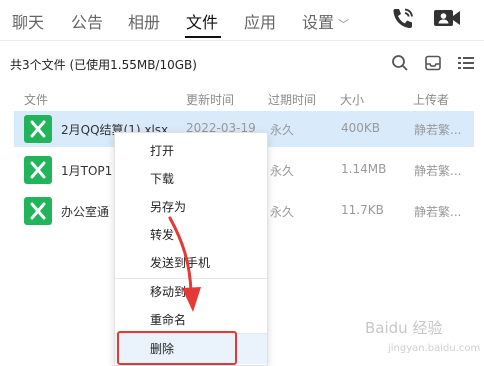  Describe the element at coordinates (184, 264) in the screenshot. I see `annotation-arrow` at that location.